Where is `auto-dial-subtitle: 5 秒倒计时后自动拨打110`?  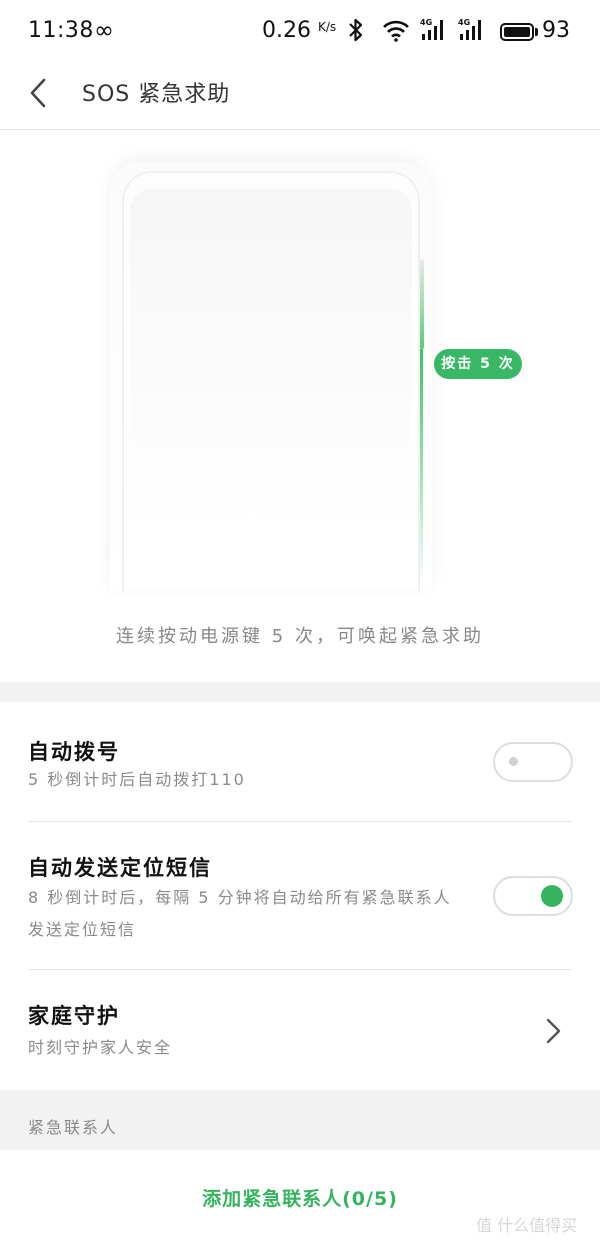 auto-dial-subtitle: 5 秒倒计时后自动拨打110 is located at coordinates (137, 779).